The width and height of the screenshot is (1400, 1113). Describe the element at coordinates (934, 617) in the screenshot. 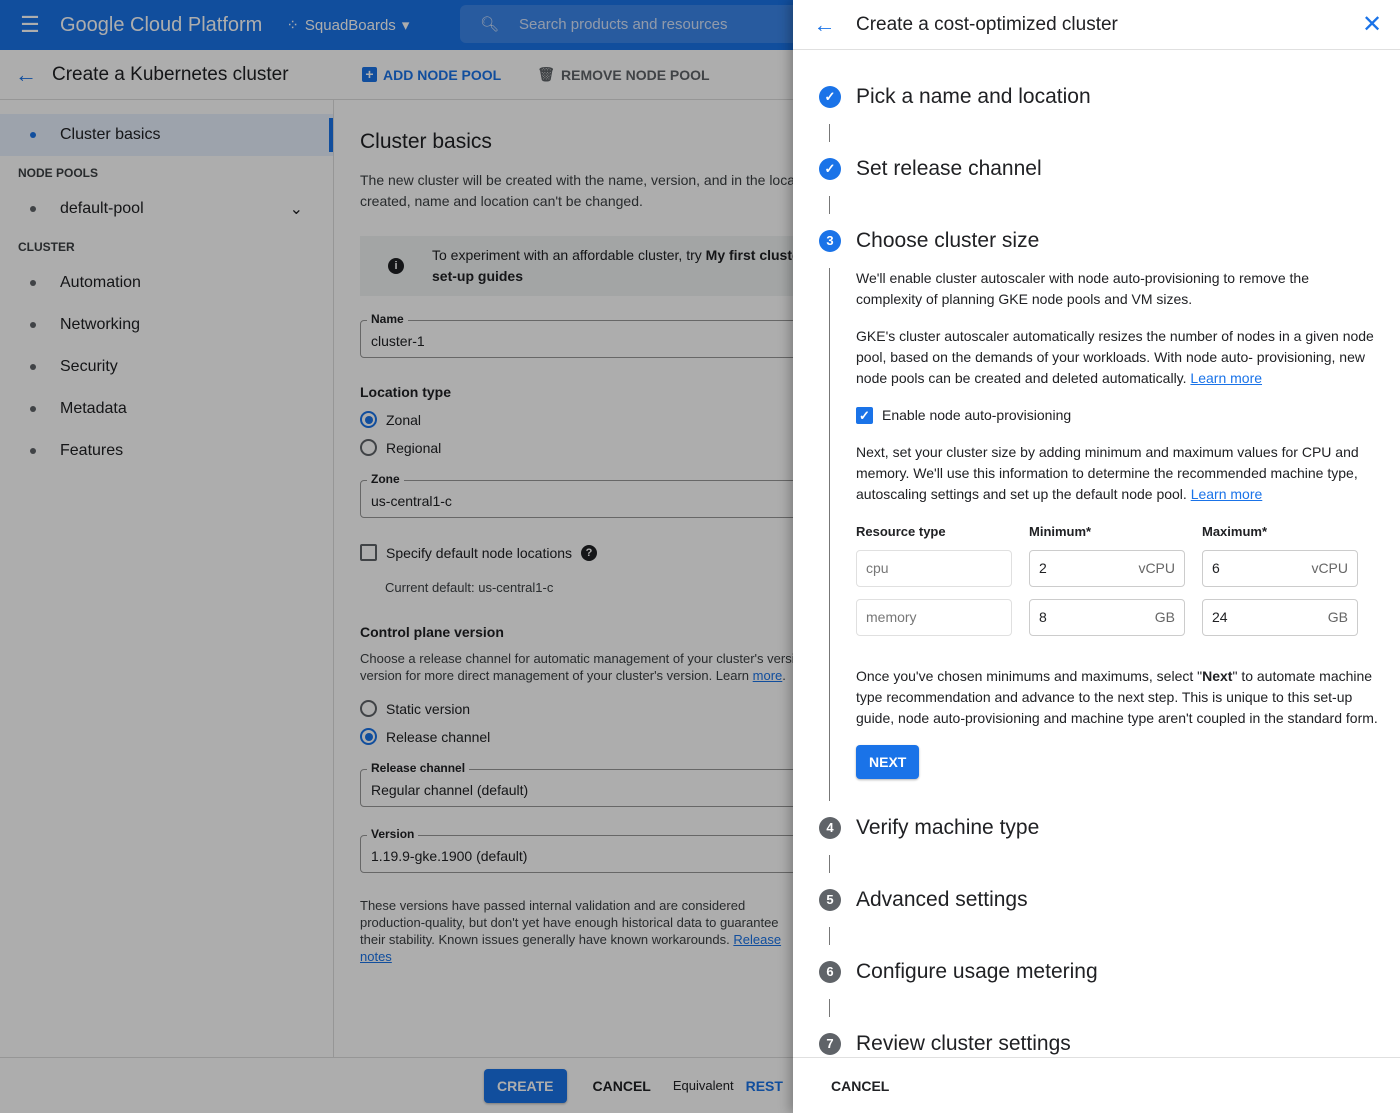

I see `resource-type-memory: memory` at that location.